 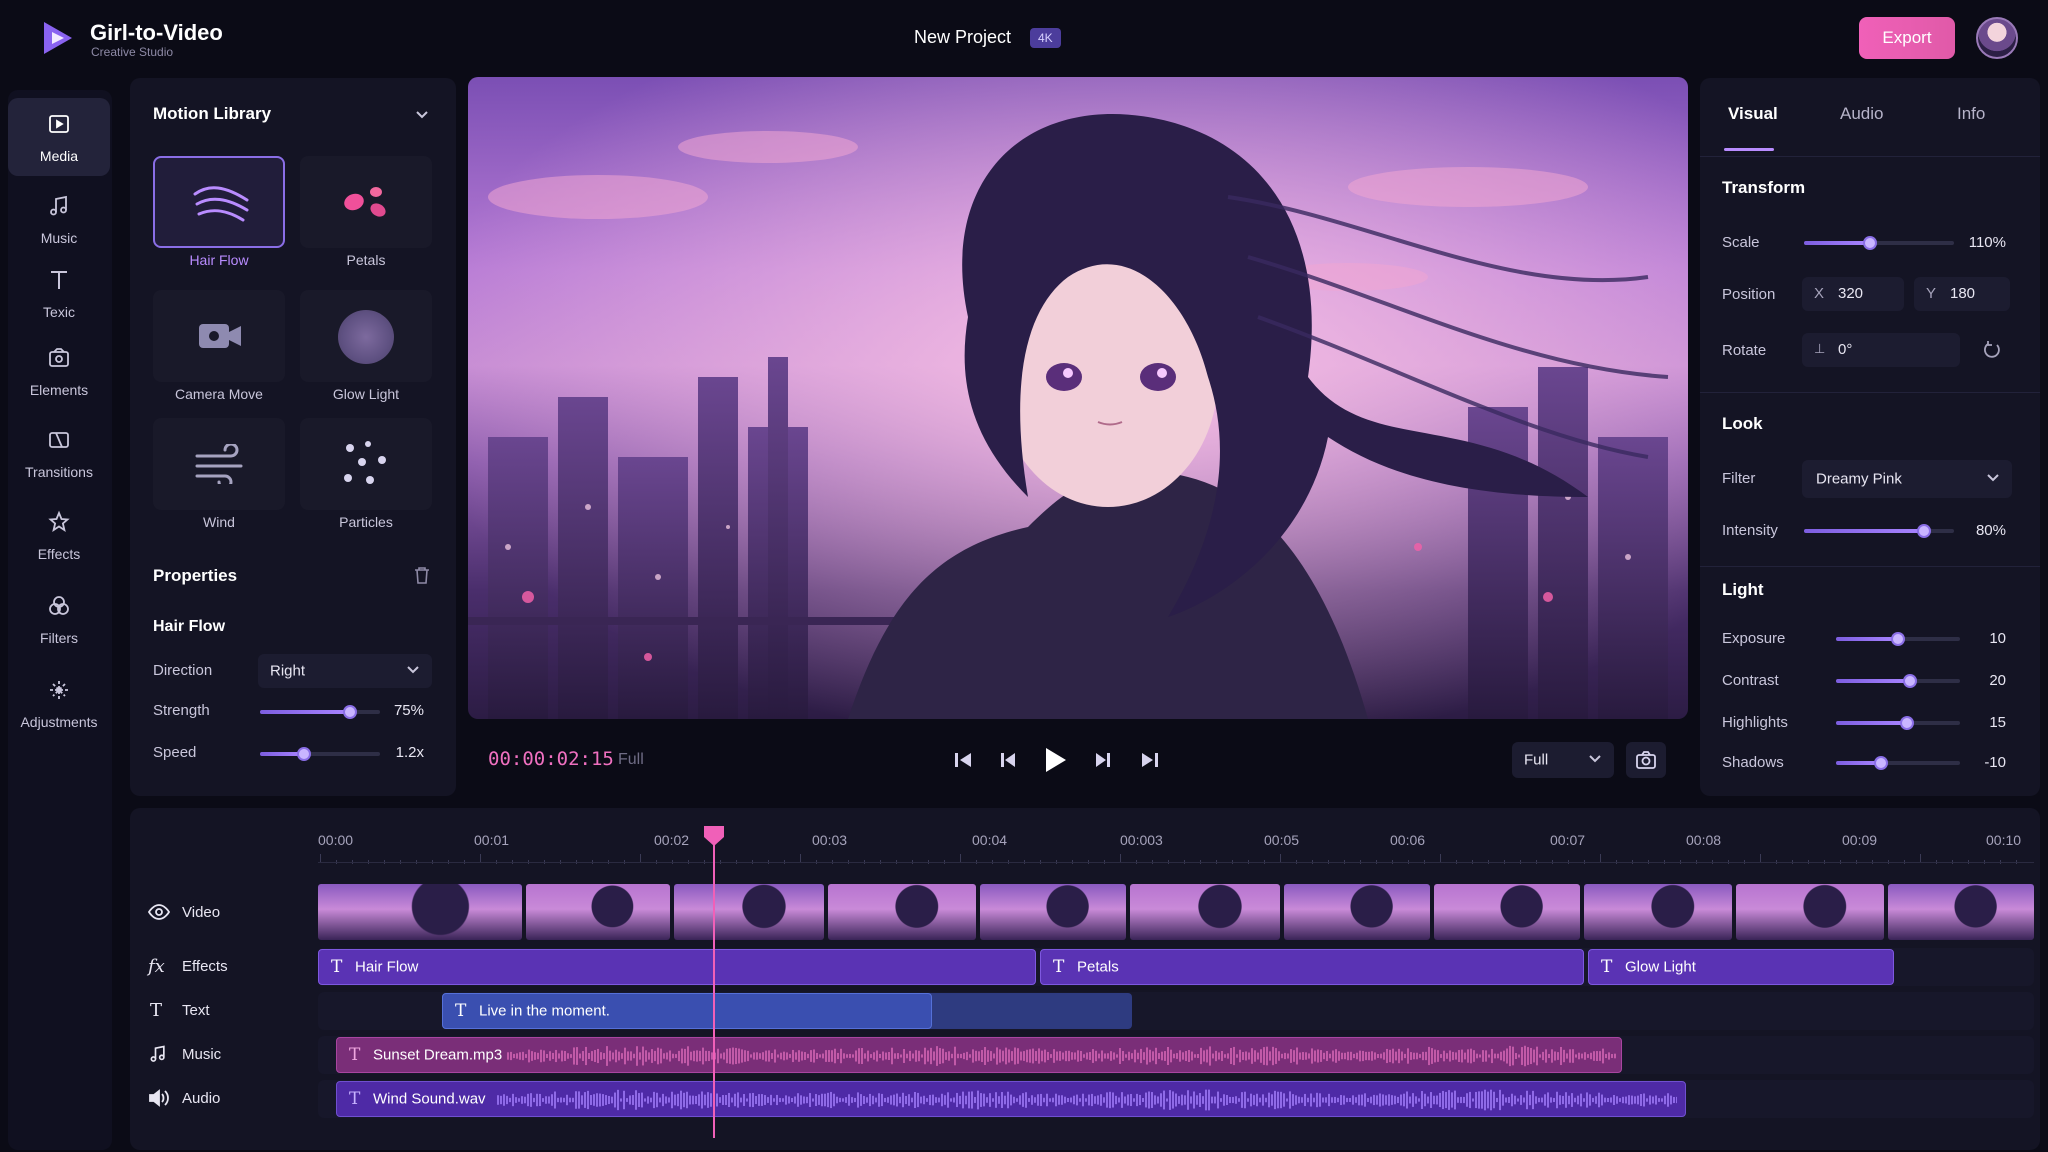 What do you see at coordinates (1845, 349) in the screenshot?
I see `rotate-value: 0°` at bounding box center [1845, 349].